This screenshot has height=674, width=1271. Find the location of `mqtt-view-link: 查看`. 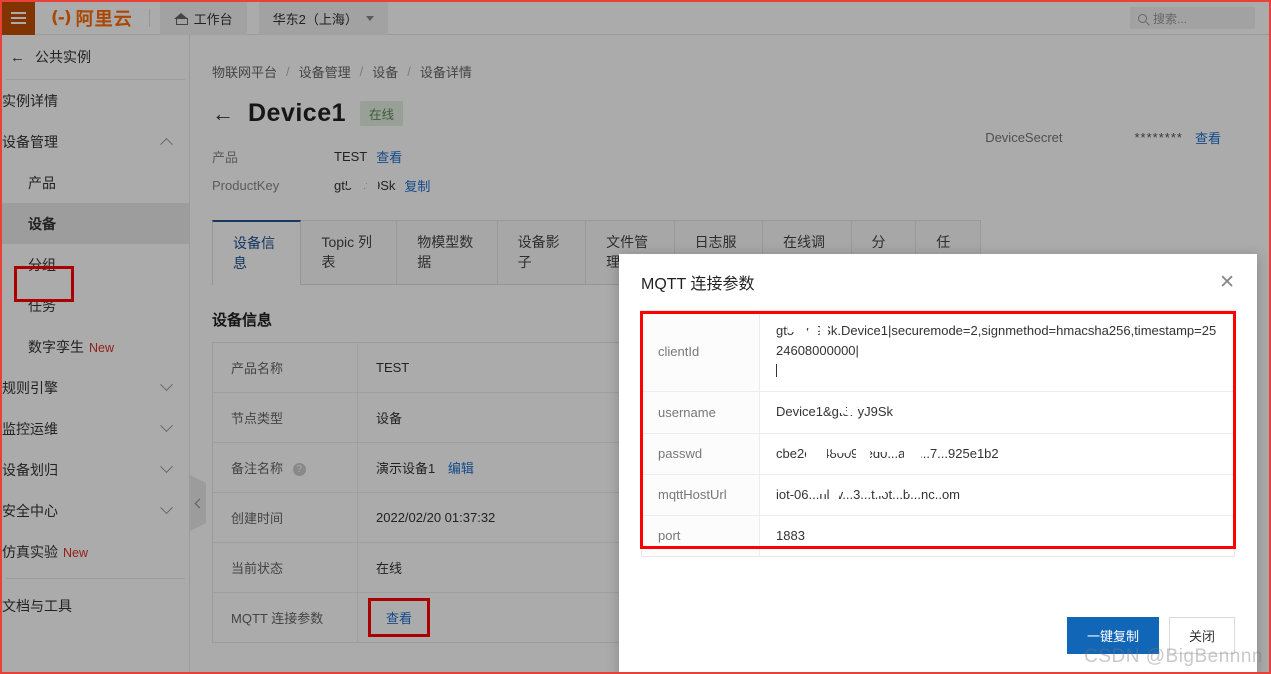

mqtt-view-link: 查看 is located at coordinates (399, 618).